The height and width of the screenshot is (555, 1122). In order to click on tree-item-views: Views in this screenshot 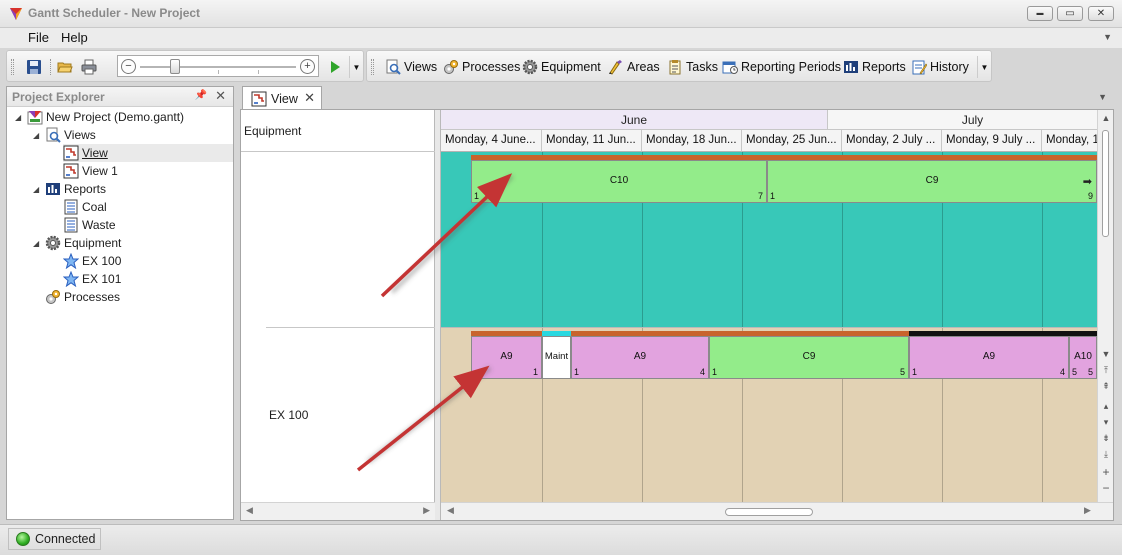, I will do `click(70, 135)`.